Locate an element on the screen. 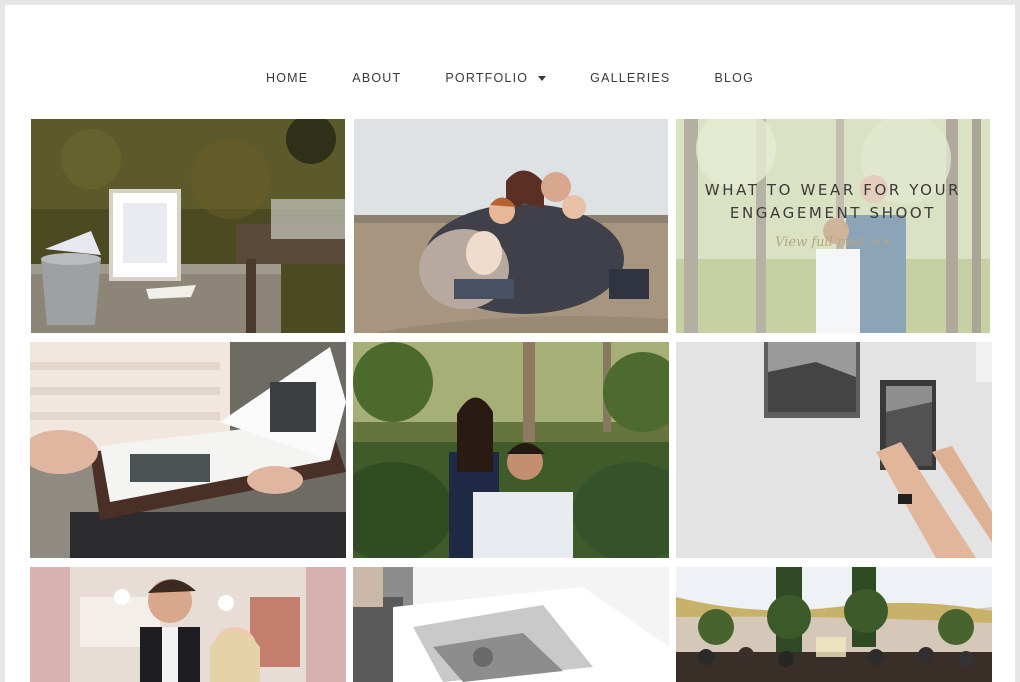  photo-album-image is located at coordinates (188, 450).